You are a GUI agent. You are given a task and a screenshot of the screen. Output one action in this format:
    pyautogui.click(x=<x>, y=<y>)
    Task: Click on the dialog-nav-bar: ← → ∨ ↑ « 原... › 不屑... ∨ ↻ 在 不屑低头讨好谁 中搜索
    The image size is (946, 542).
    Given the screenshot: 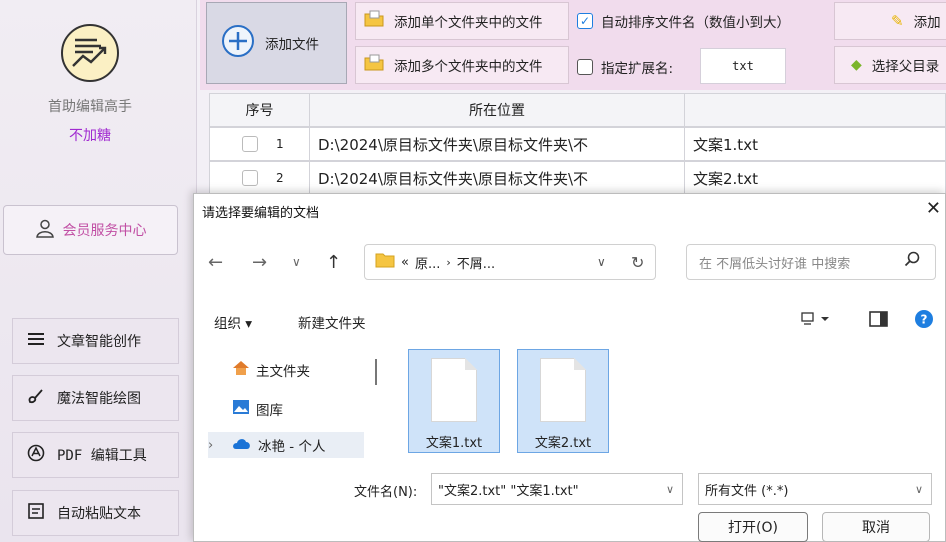 What is the action you would take?
    pyautogui.click(x=569, y=262)
    